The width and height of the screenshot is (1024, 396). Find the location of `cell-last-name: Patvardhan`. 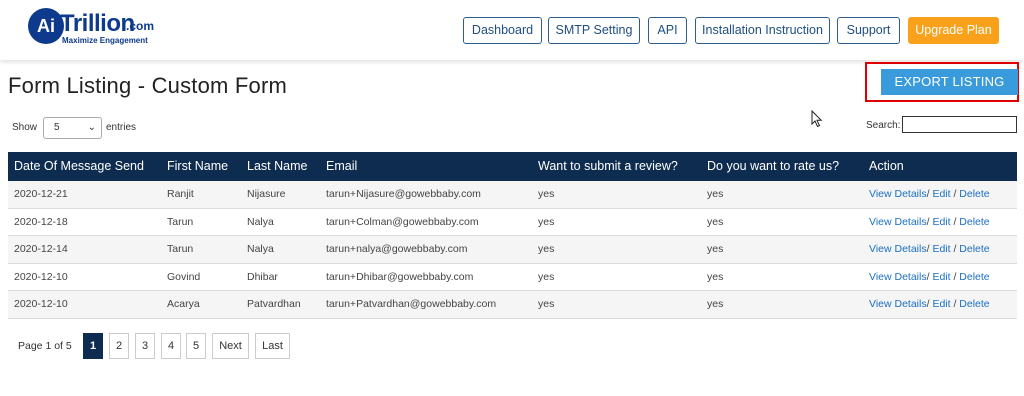

cell-last-name: Patvardhan is located at coordinates (274, 304).